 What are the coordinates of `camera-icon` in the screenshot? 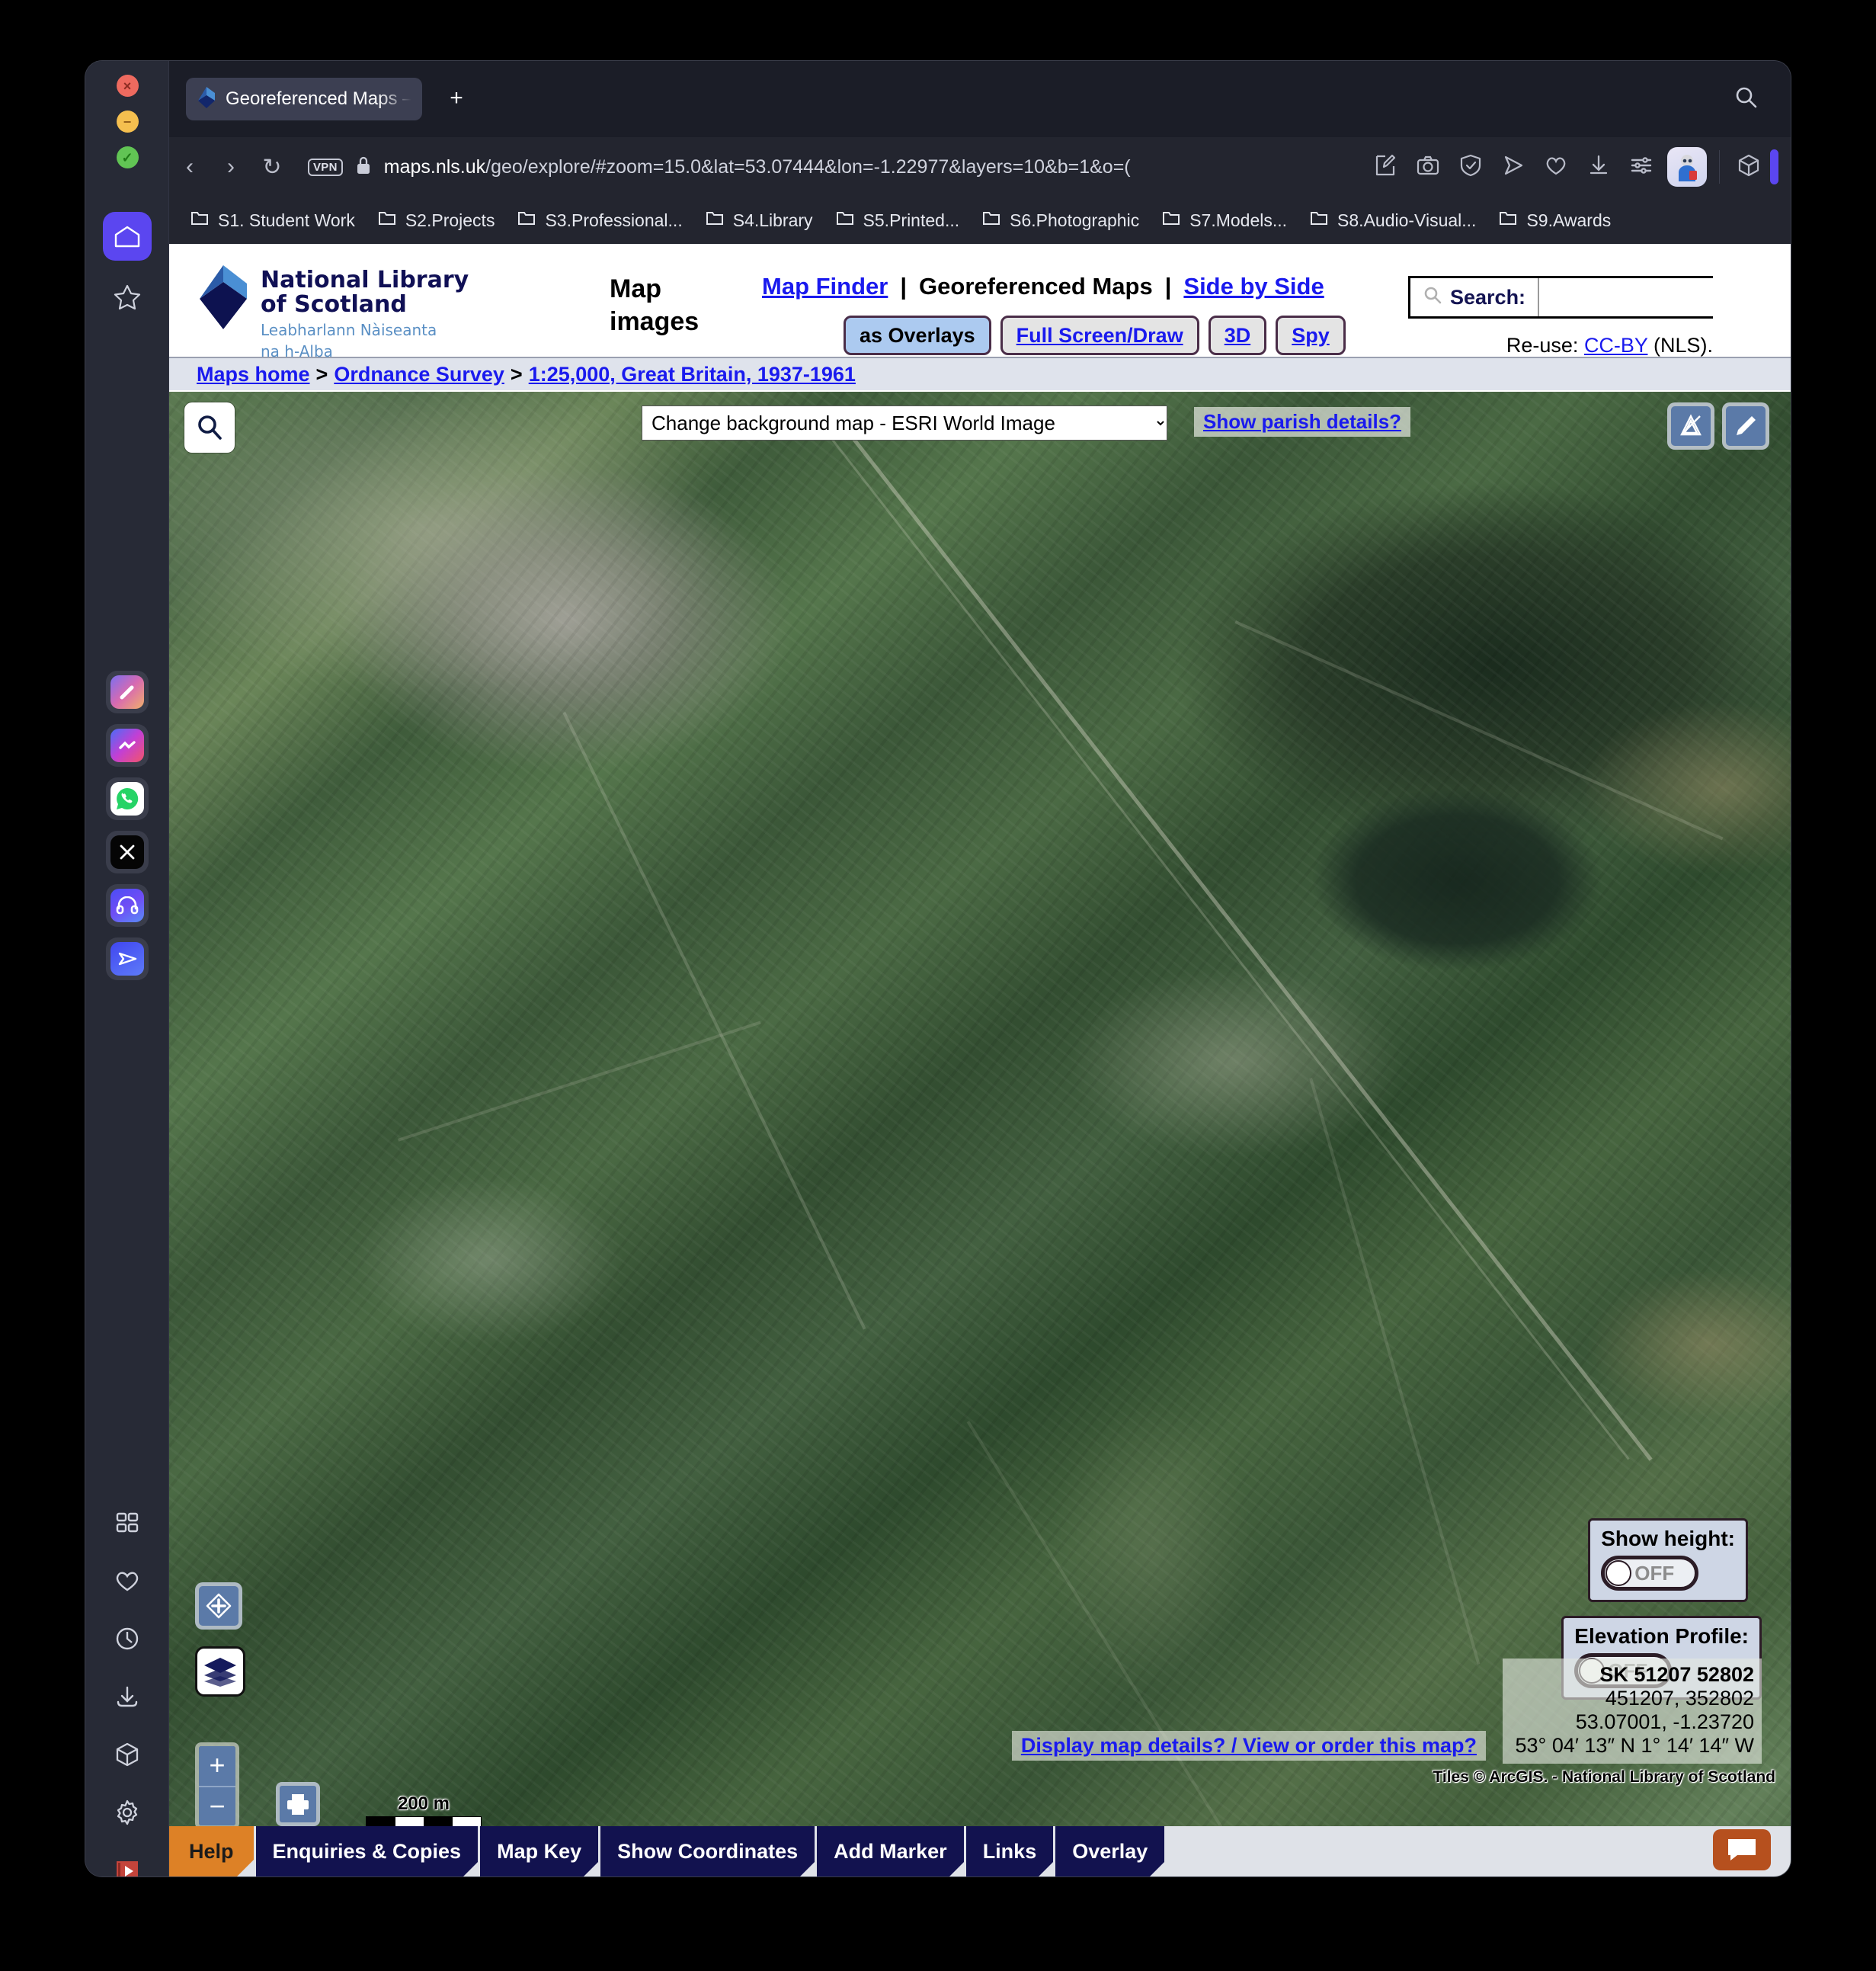 It's located at (1428, 167).